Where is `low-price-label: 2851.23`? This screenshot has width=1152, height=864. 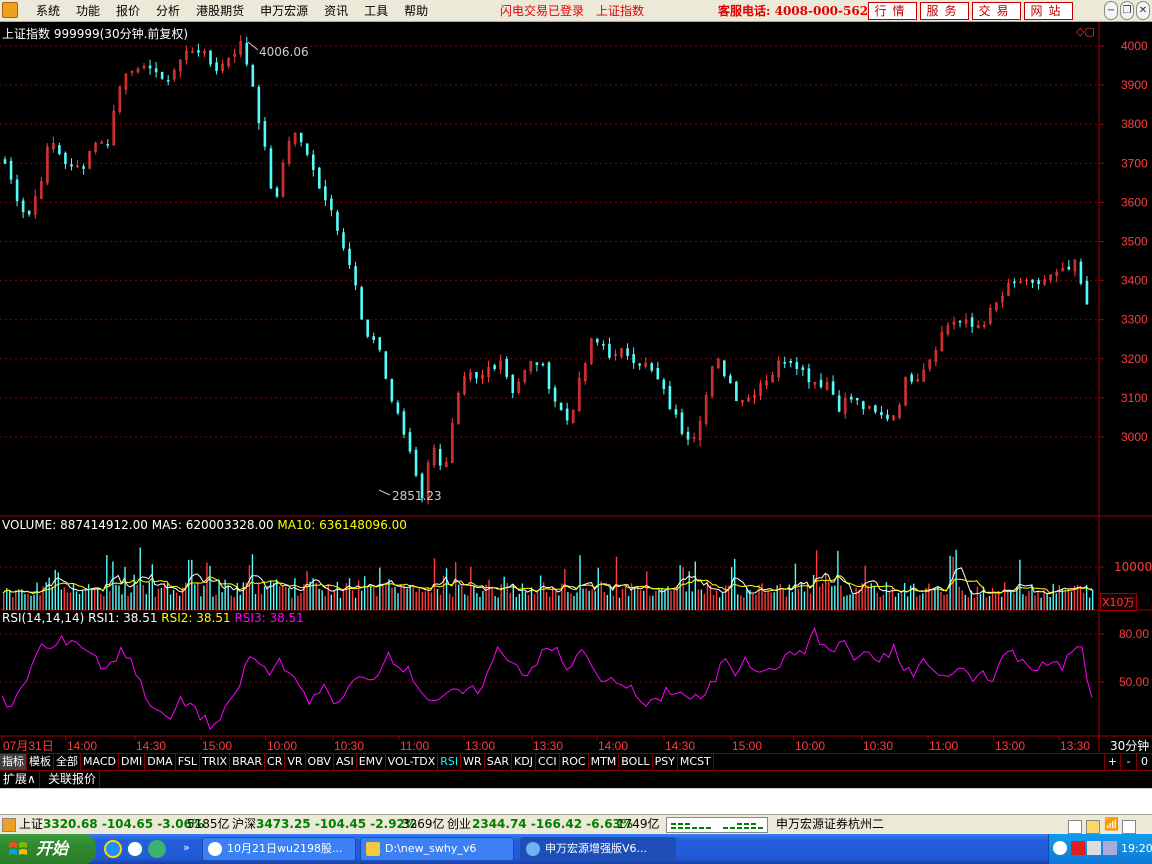
low-price-label: 2851.23 is located at coordinates (417, 496).